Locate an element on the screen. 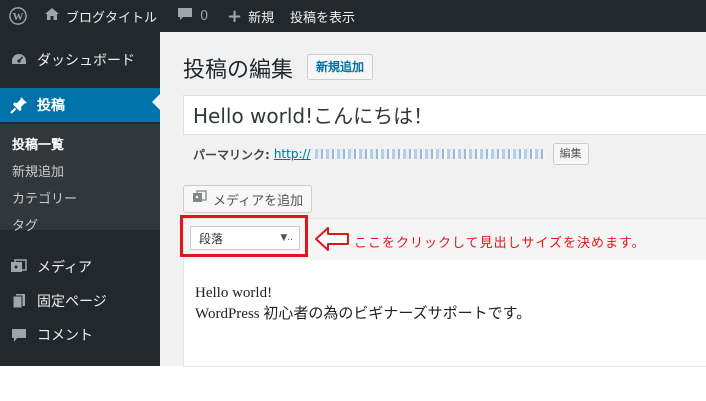 Image resolution: width=706 pixels, height=401 pixels. permalink-label: パーマリンク: is located at coordinates (231, 154).